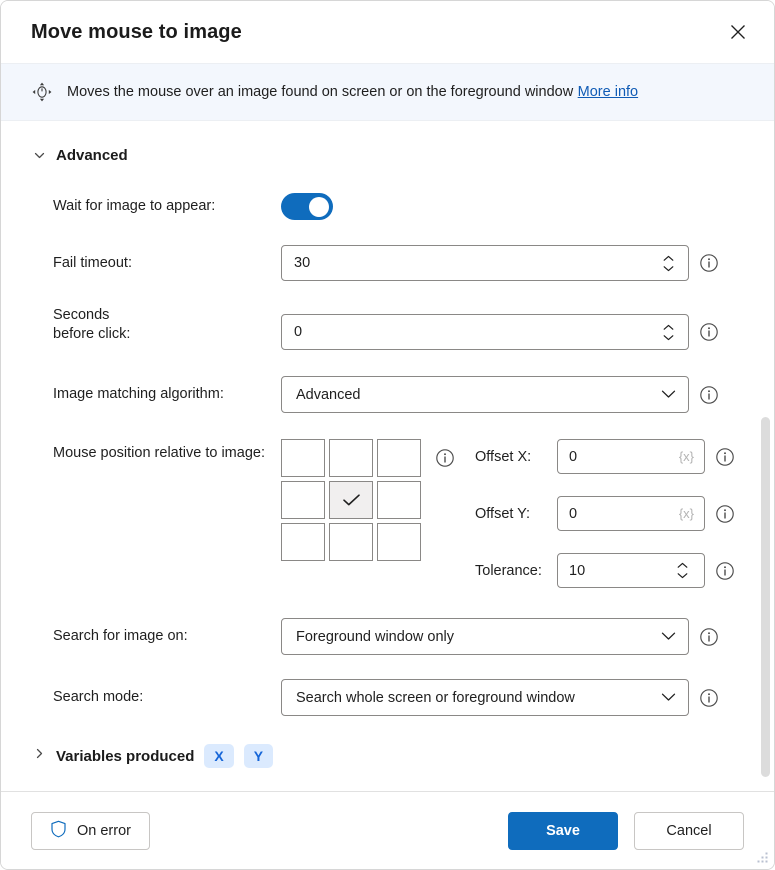  I want to click on on-error-label: On error, so click(104, 830).